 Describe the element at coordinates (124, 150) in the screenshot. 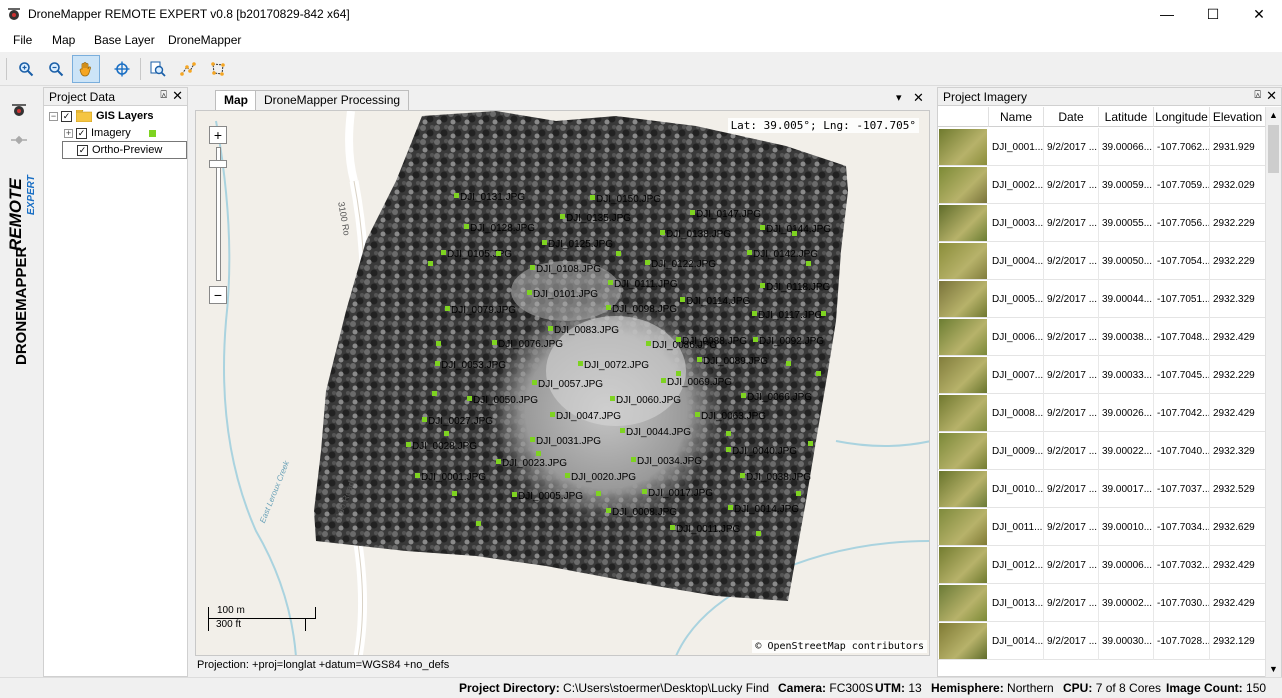

I see `tree-item-ortho-preview: ✓ Ortho-Preview` at that location.